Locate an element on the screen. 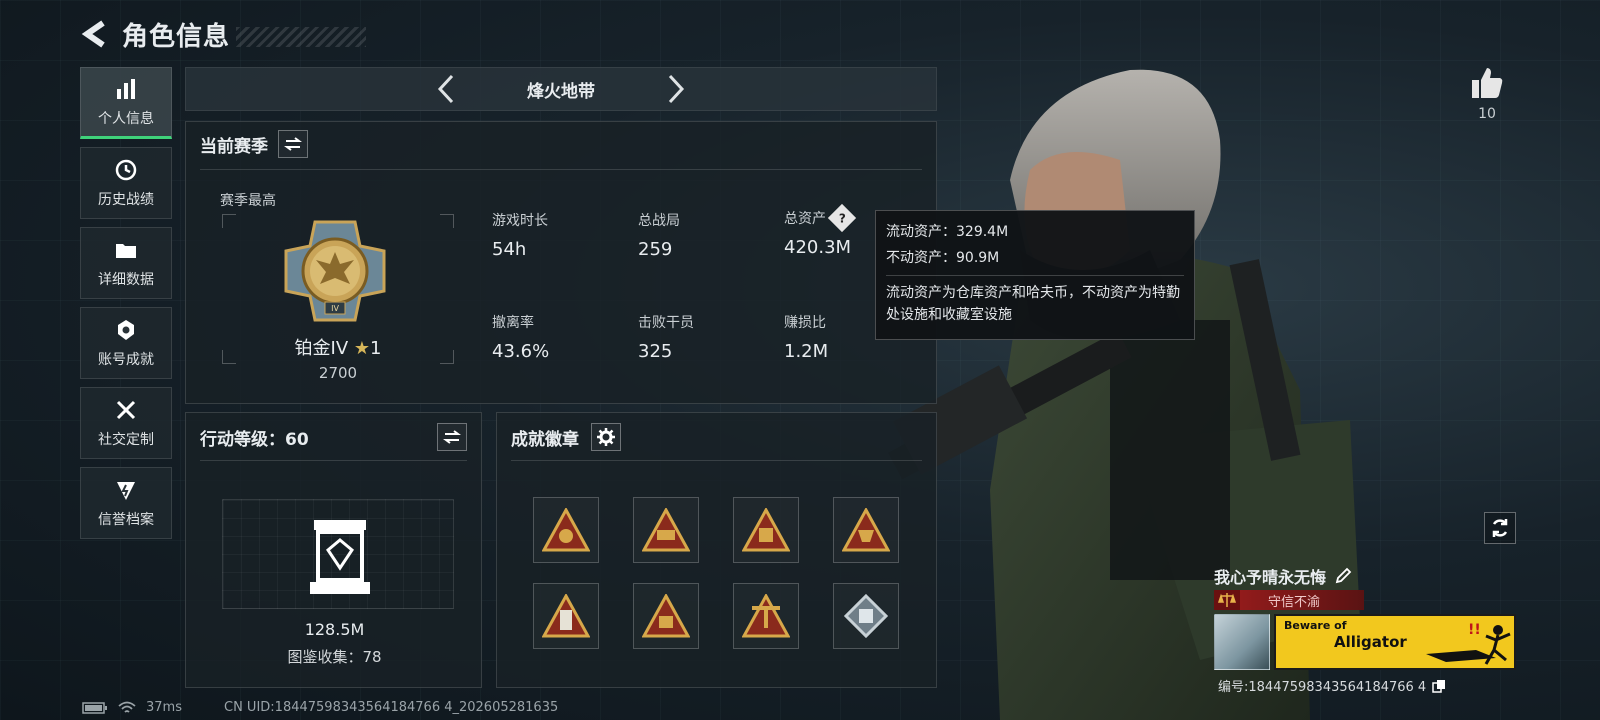 The width and height of the screenshot is (1600, 720). edit-icon is located at coordinates (1343, 576).